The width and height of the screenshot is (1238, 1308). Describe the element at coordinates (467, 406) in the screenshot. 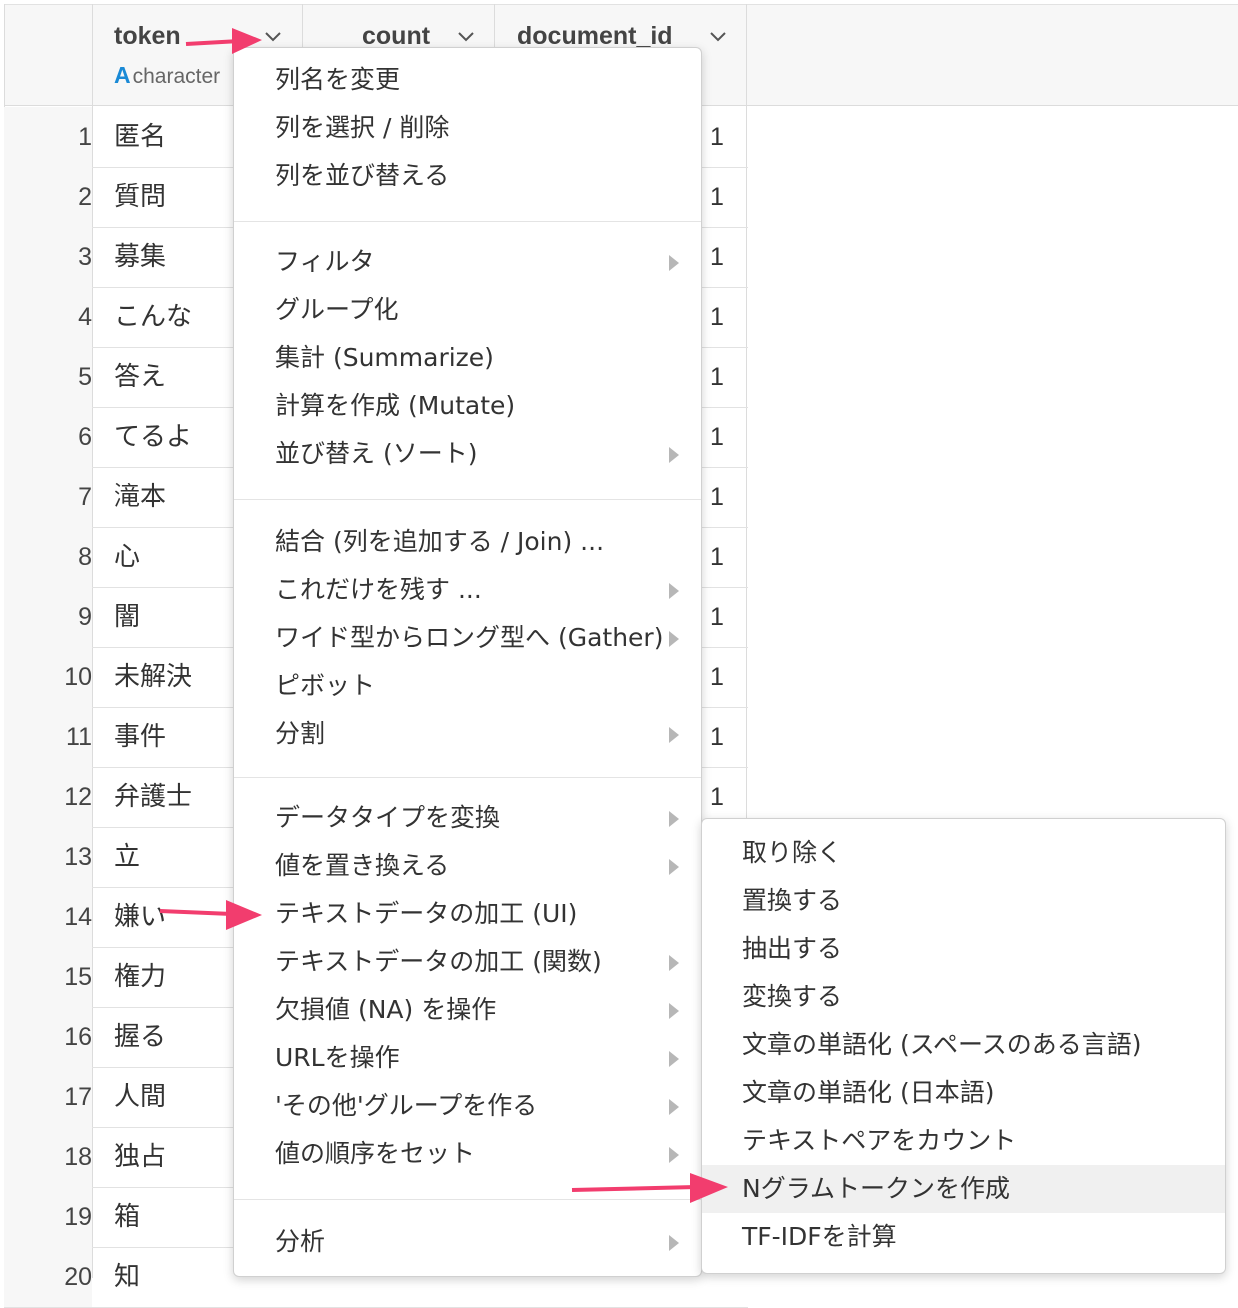

I see `menu-item: 計算を作成 (Mutate)` at that location.